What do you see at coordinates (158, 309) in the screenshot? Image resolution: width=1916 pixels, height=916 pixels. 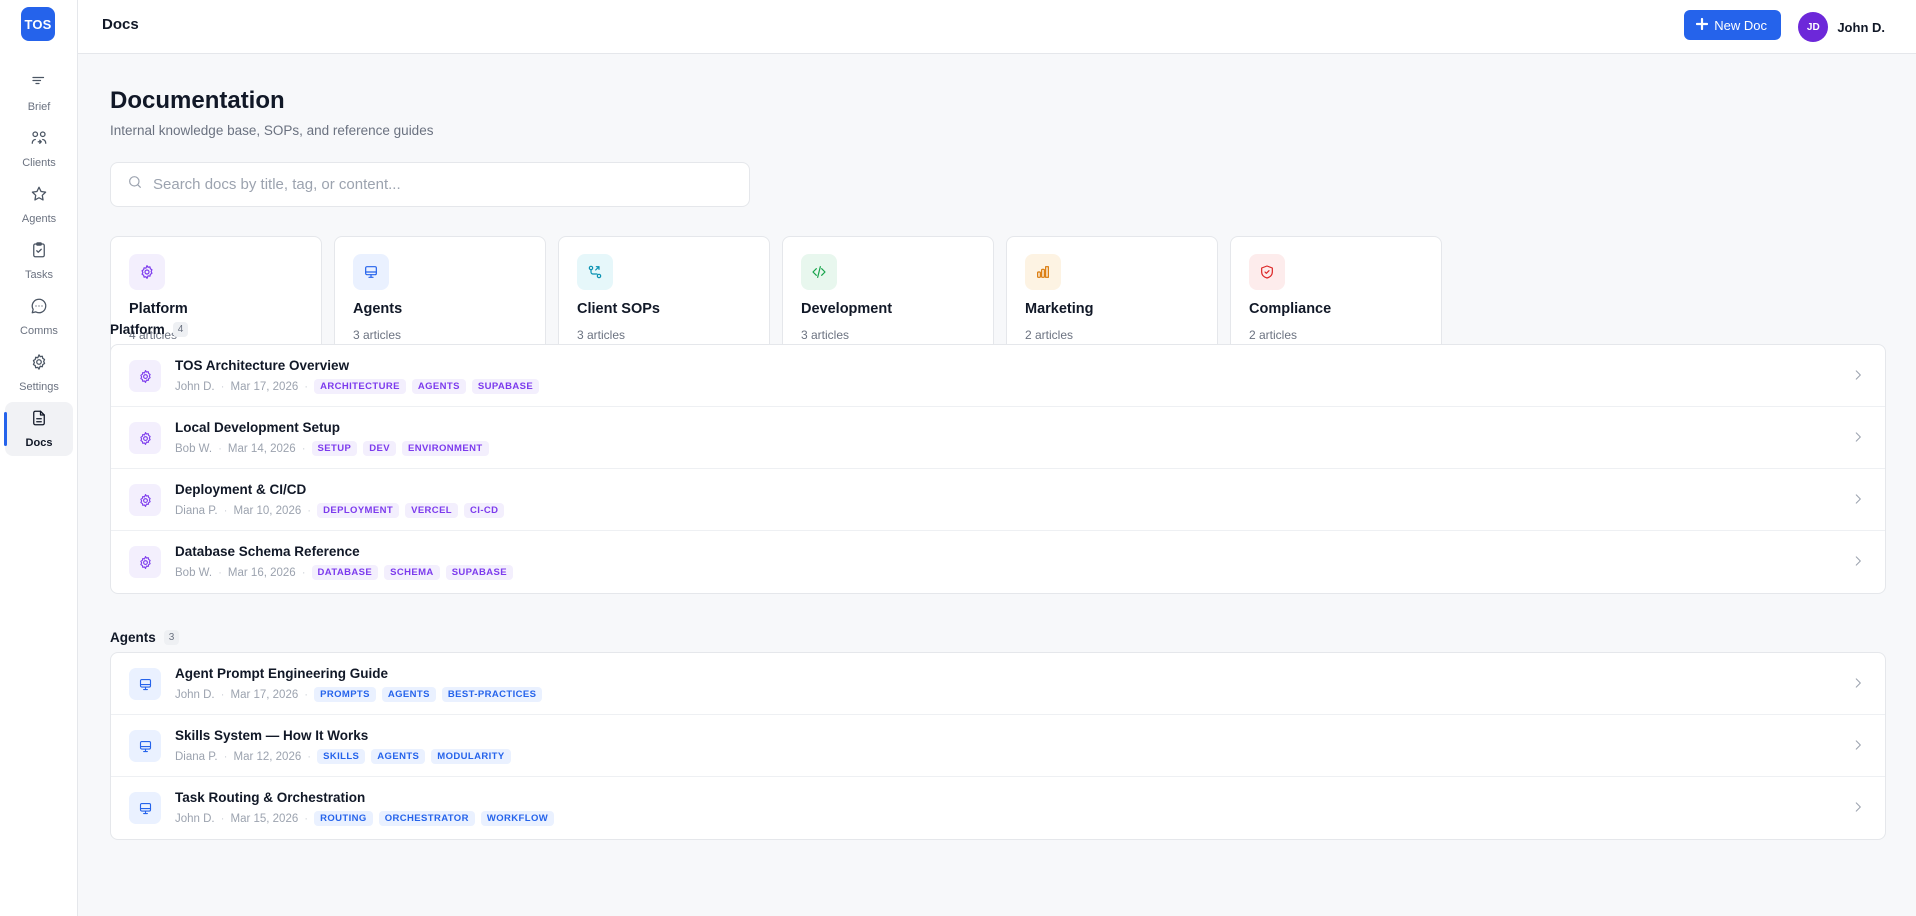 I see `category-name: Platform` at bounding box center [158, 309].